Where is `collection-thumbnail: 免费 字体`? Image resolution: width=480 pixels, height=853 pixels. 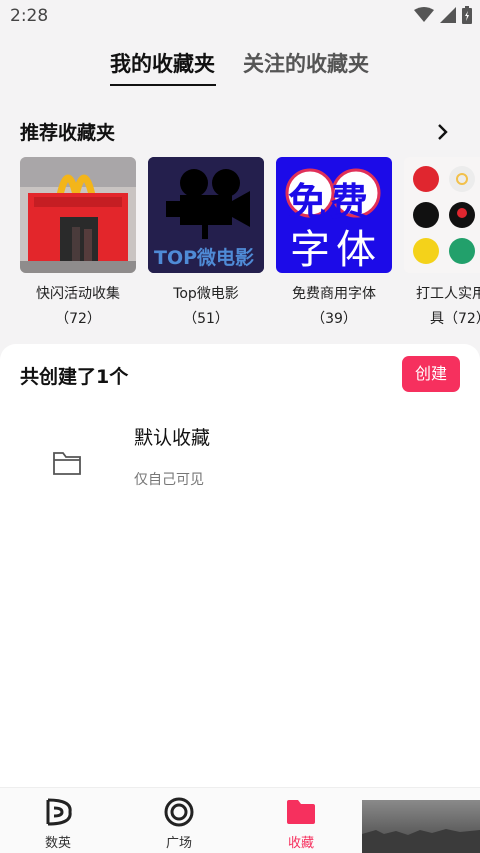
collection-thumbnail: 免费 字体 is located at coordinates (334, 215).